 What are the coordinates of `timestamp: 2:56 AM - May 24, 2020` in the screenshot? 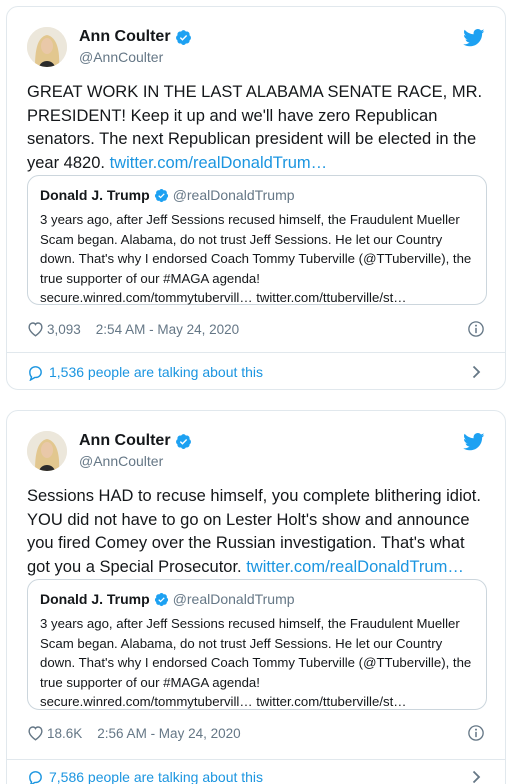 It's located at (168, 733).